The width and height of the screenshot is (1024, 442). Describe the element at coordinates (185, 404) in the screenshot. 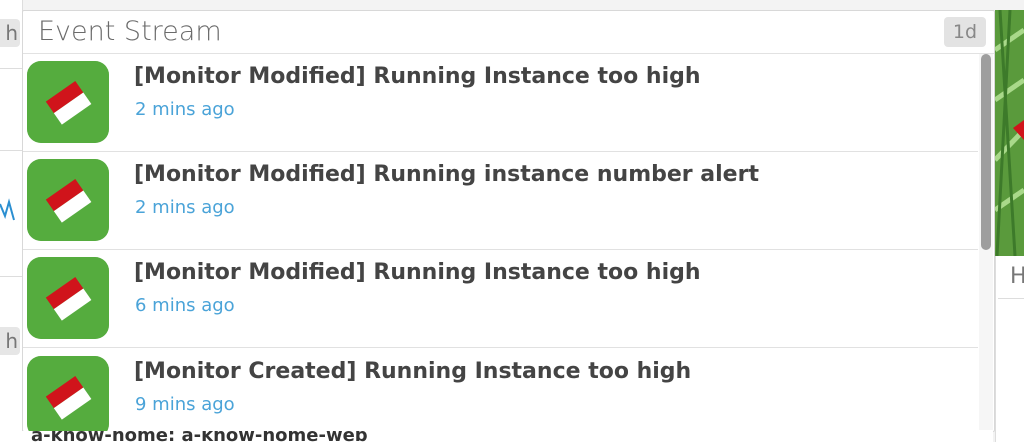

I see `event-time: 9 mins ago` at that location.